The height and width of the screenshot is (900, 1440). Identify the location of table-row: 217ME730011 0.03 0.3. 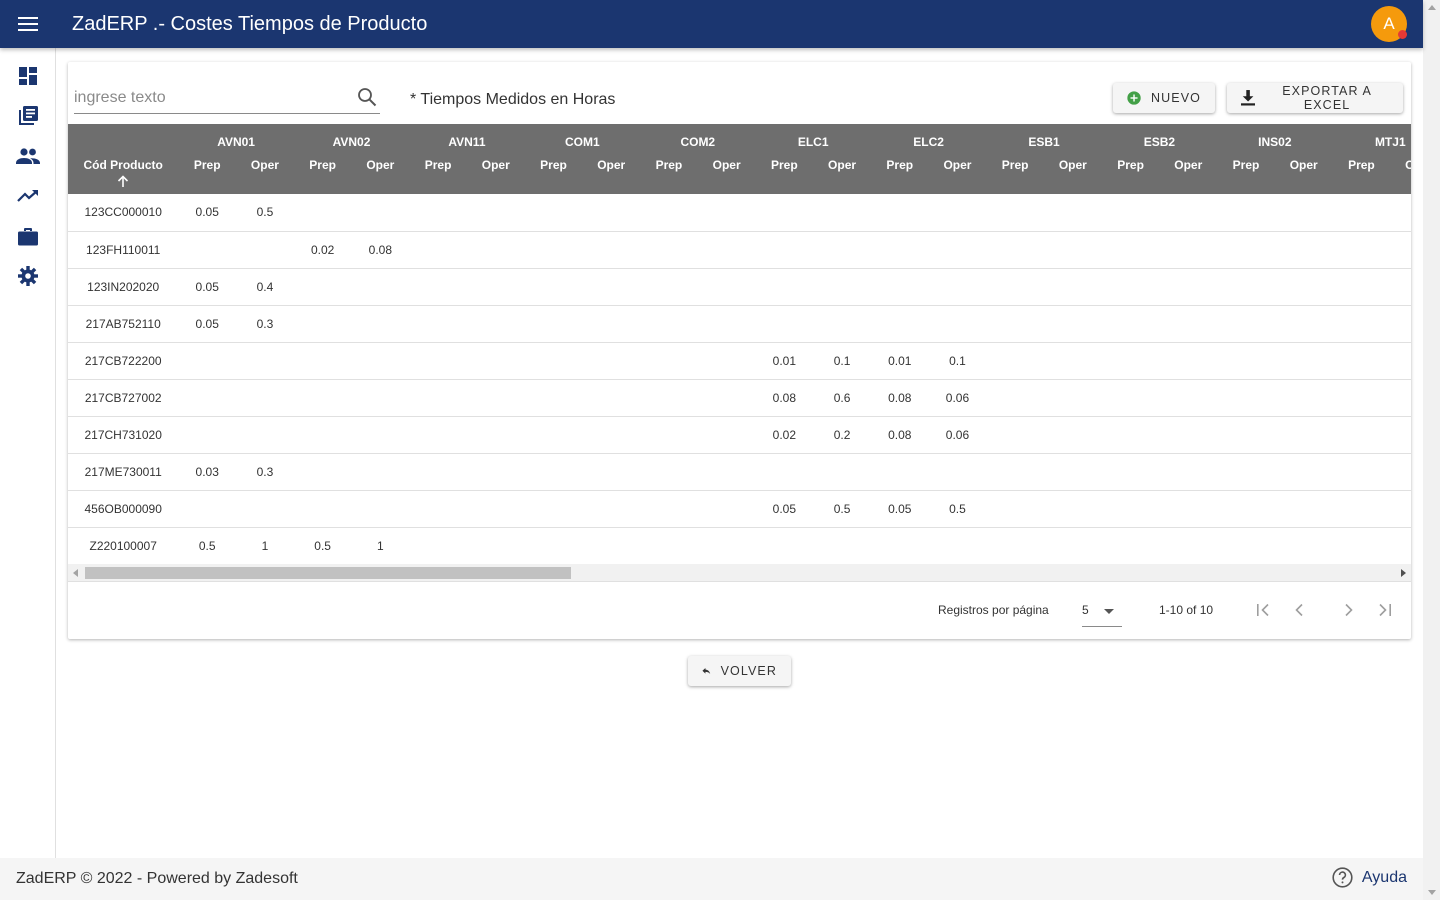
(739, 472).